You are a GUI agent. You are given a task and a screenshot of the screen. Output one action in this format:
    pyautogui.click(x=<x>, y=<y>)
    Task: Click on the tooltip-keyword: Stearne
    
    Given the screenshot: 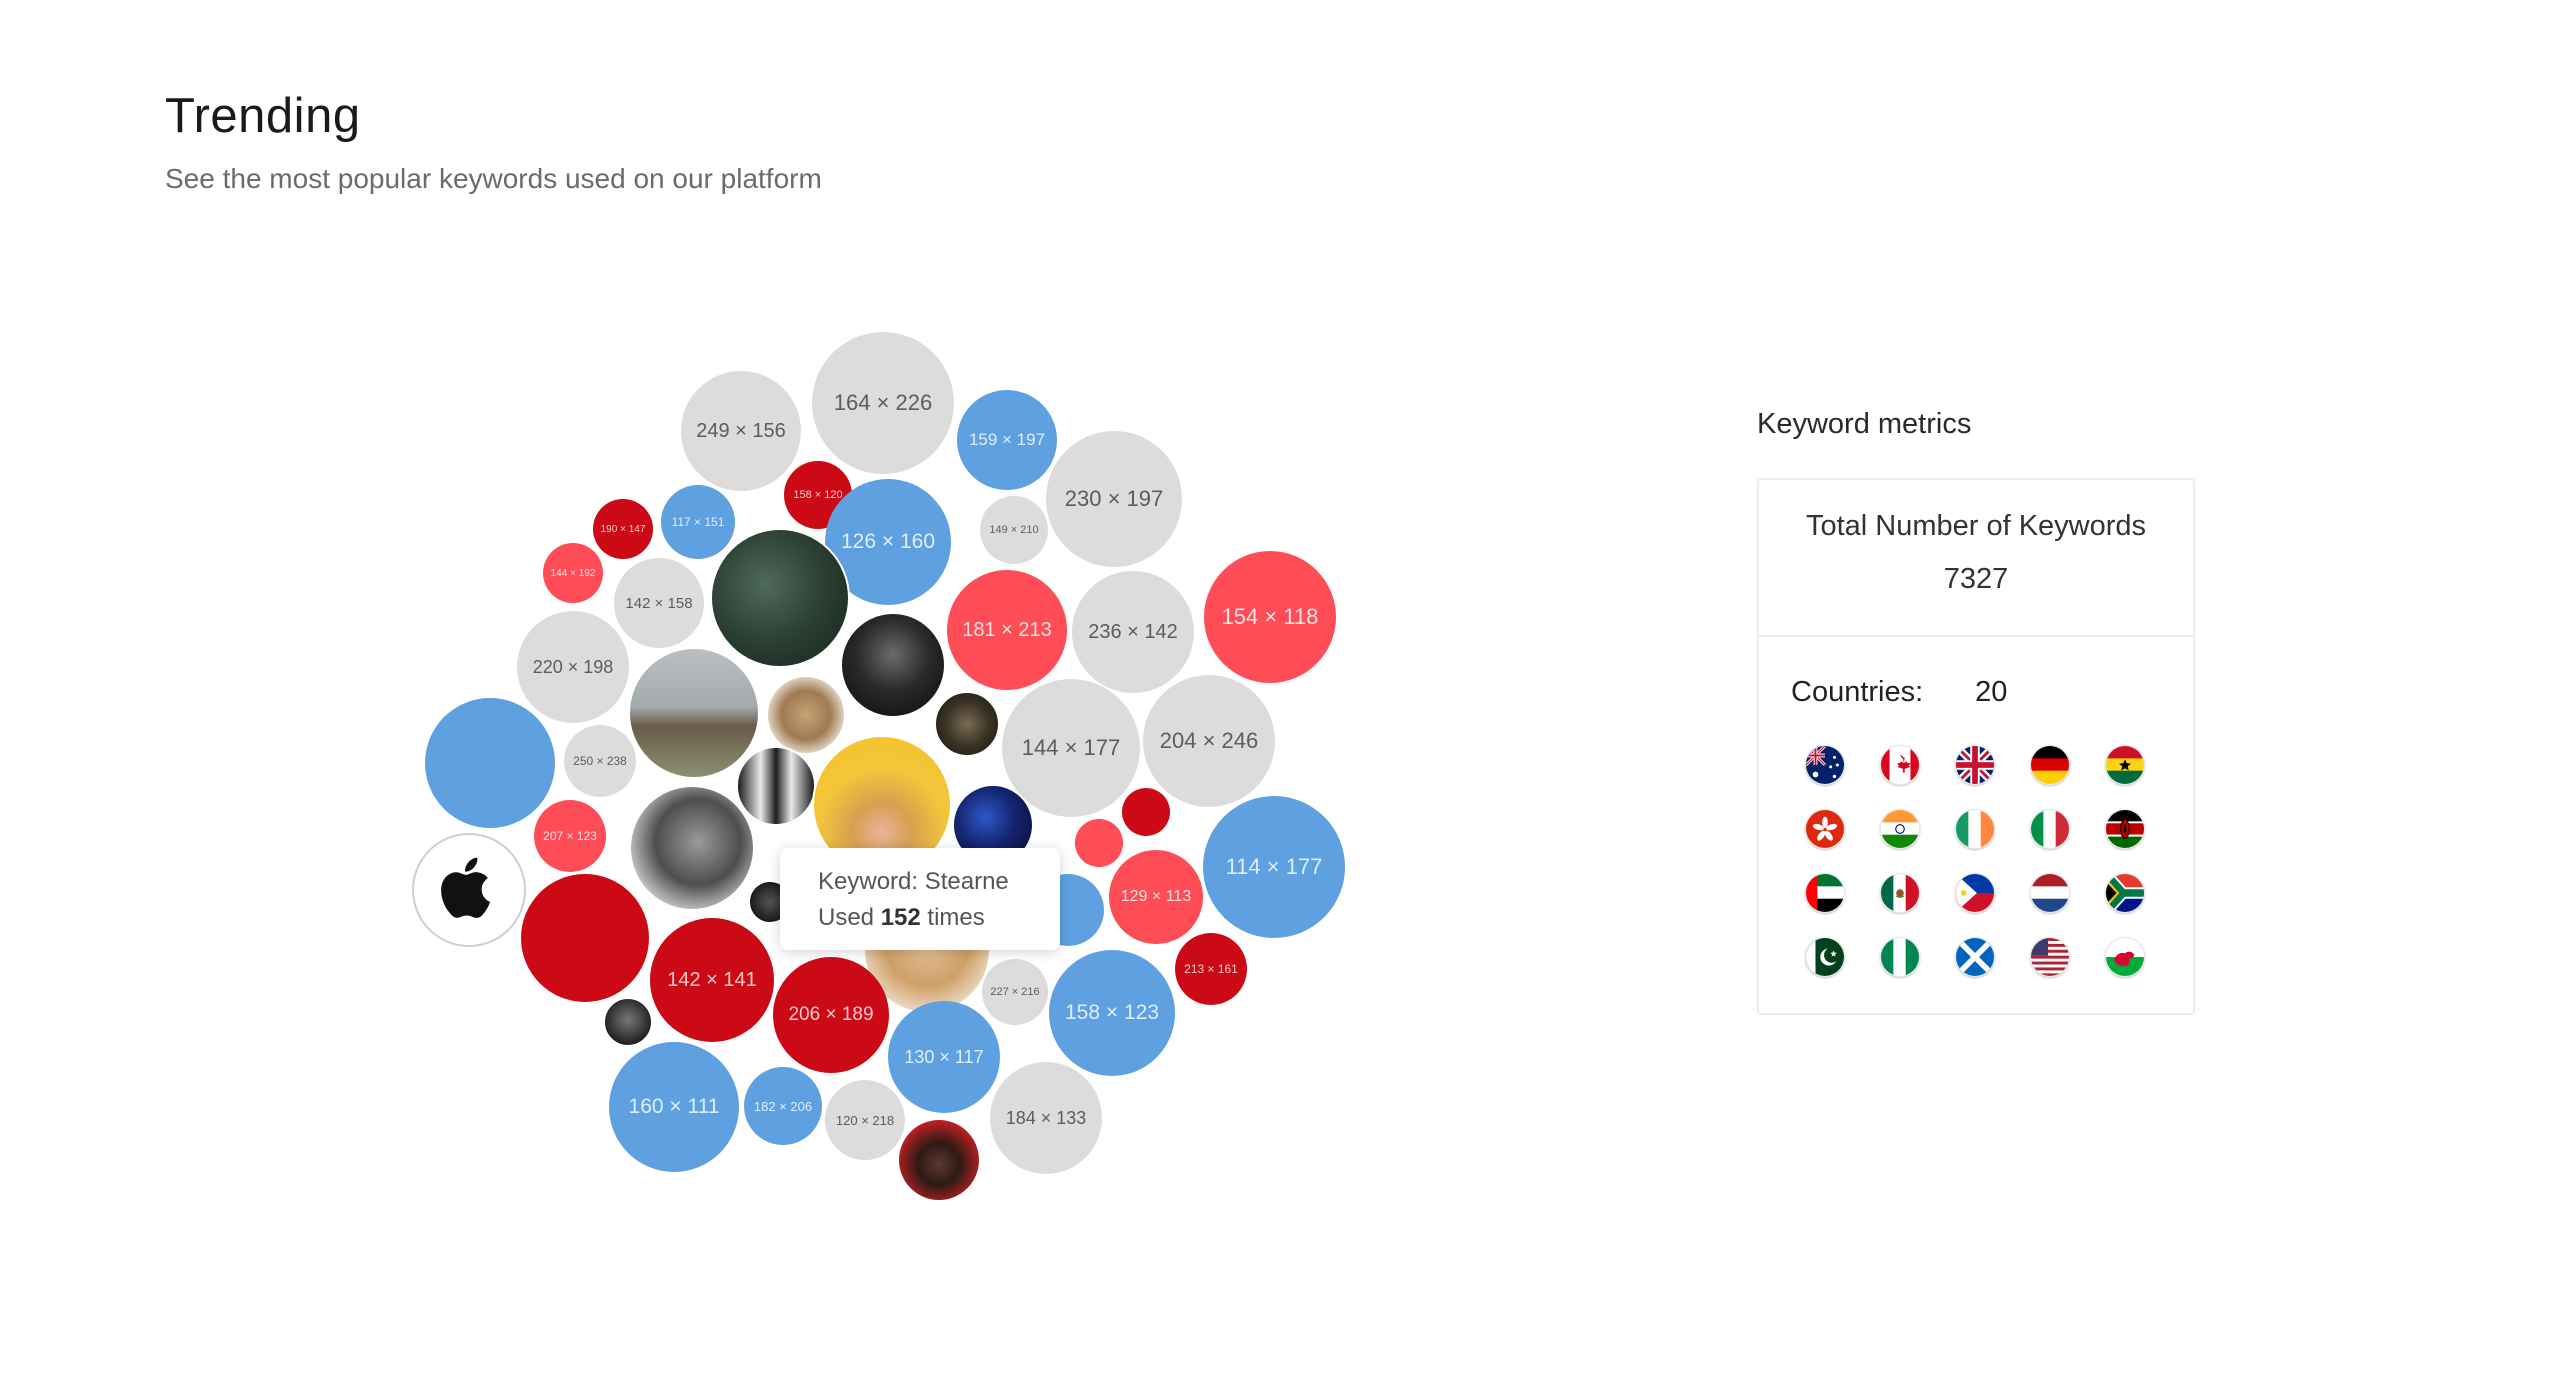 What is the action you would take?
    pyautogui.click(x=966, y=881)
    